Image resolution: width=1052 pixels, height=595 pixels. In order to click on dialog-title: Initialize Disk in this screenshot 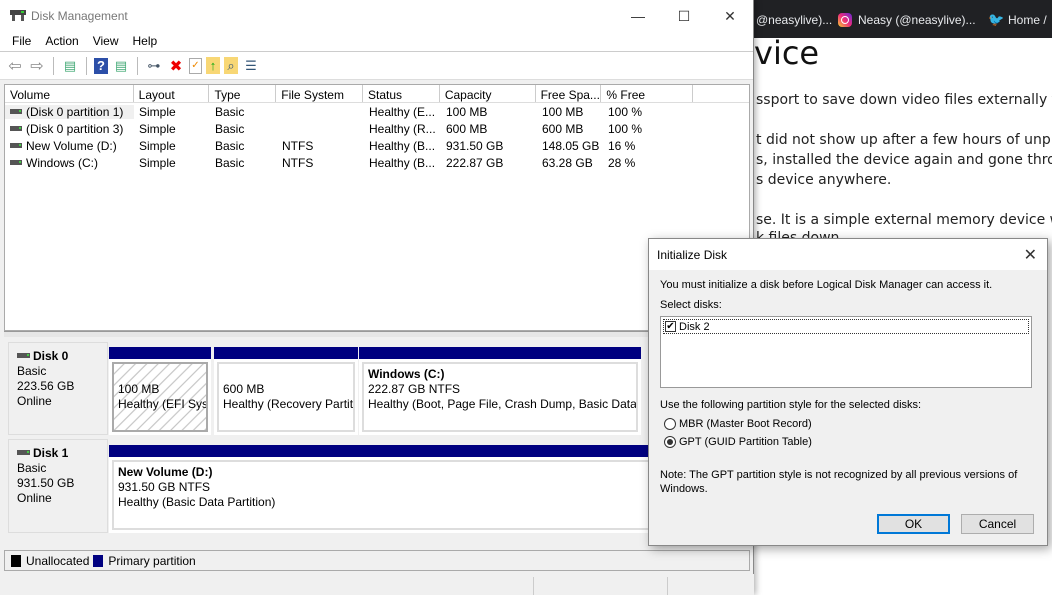, I will do `click(692, 255)`.